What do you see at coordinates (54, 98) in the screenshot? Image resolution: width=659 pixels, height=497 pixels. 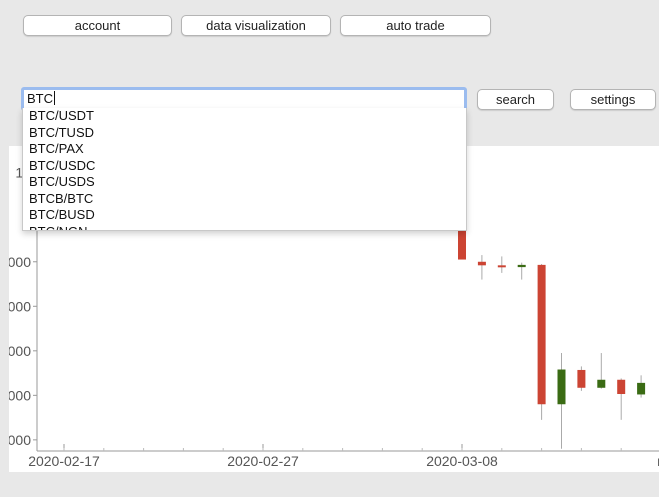 I see `text-caret` at bounding box center [54, 98].